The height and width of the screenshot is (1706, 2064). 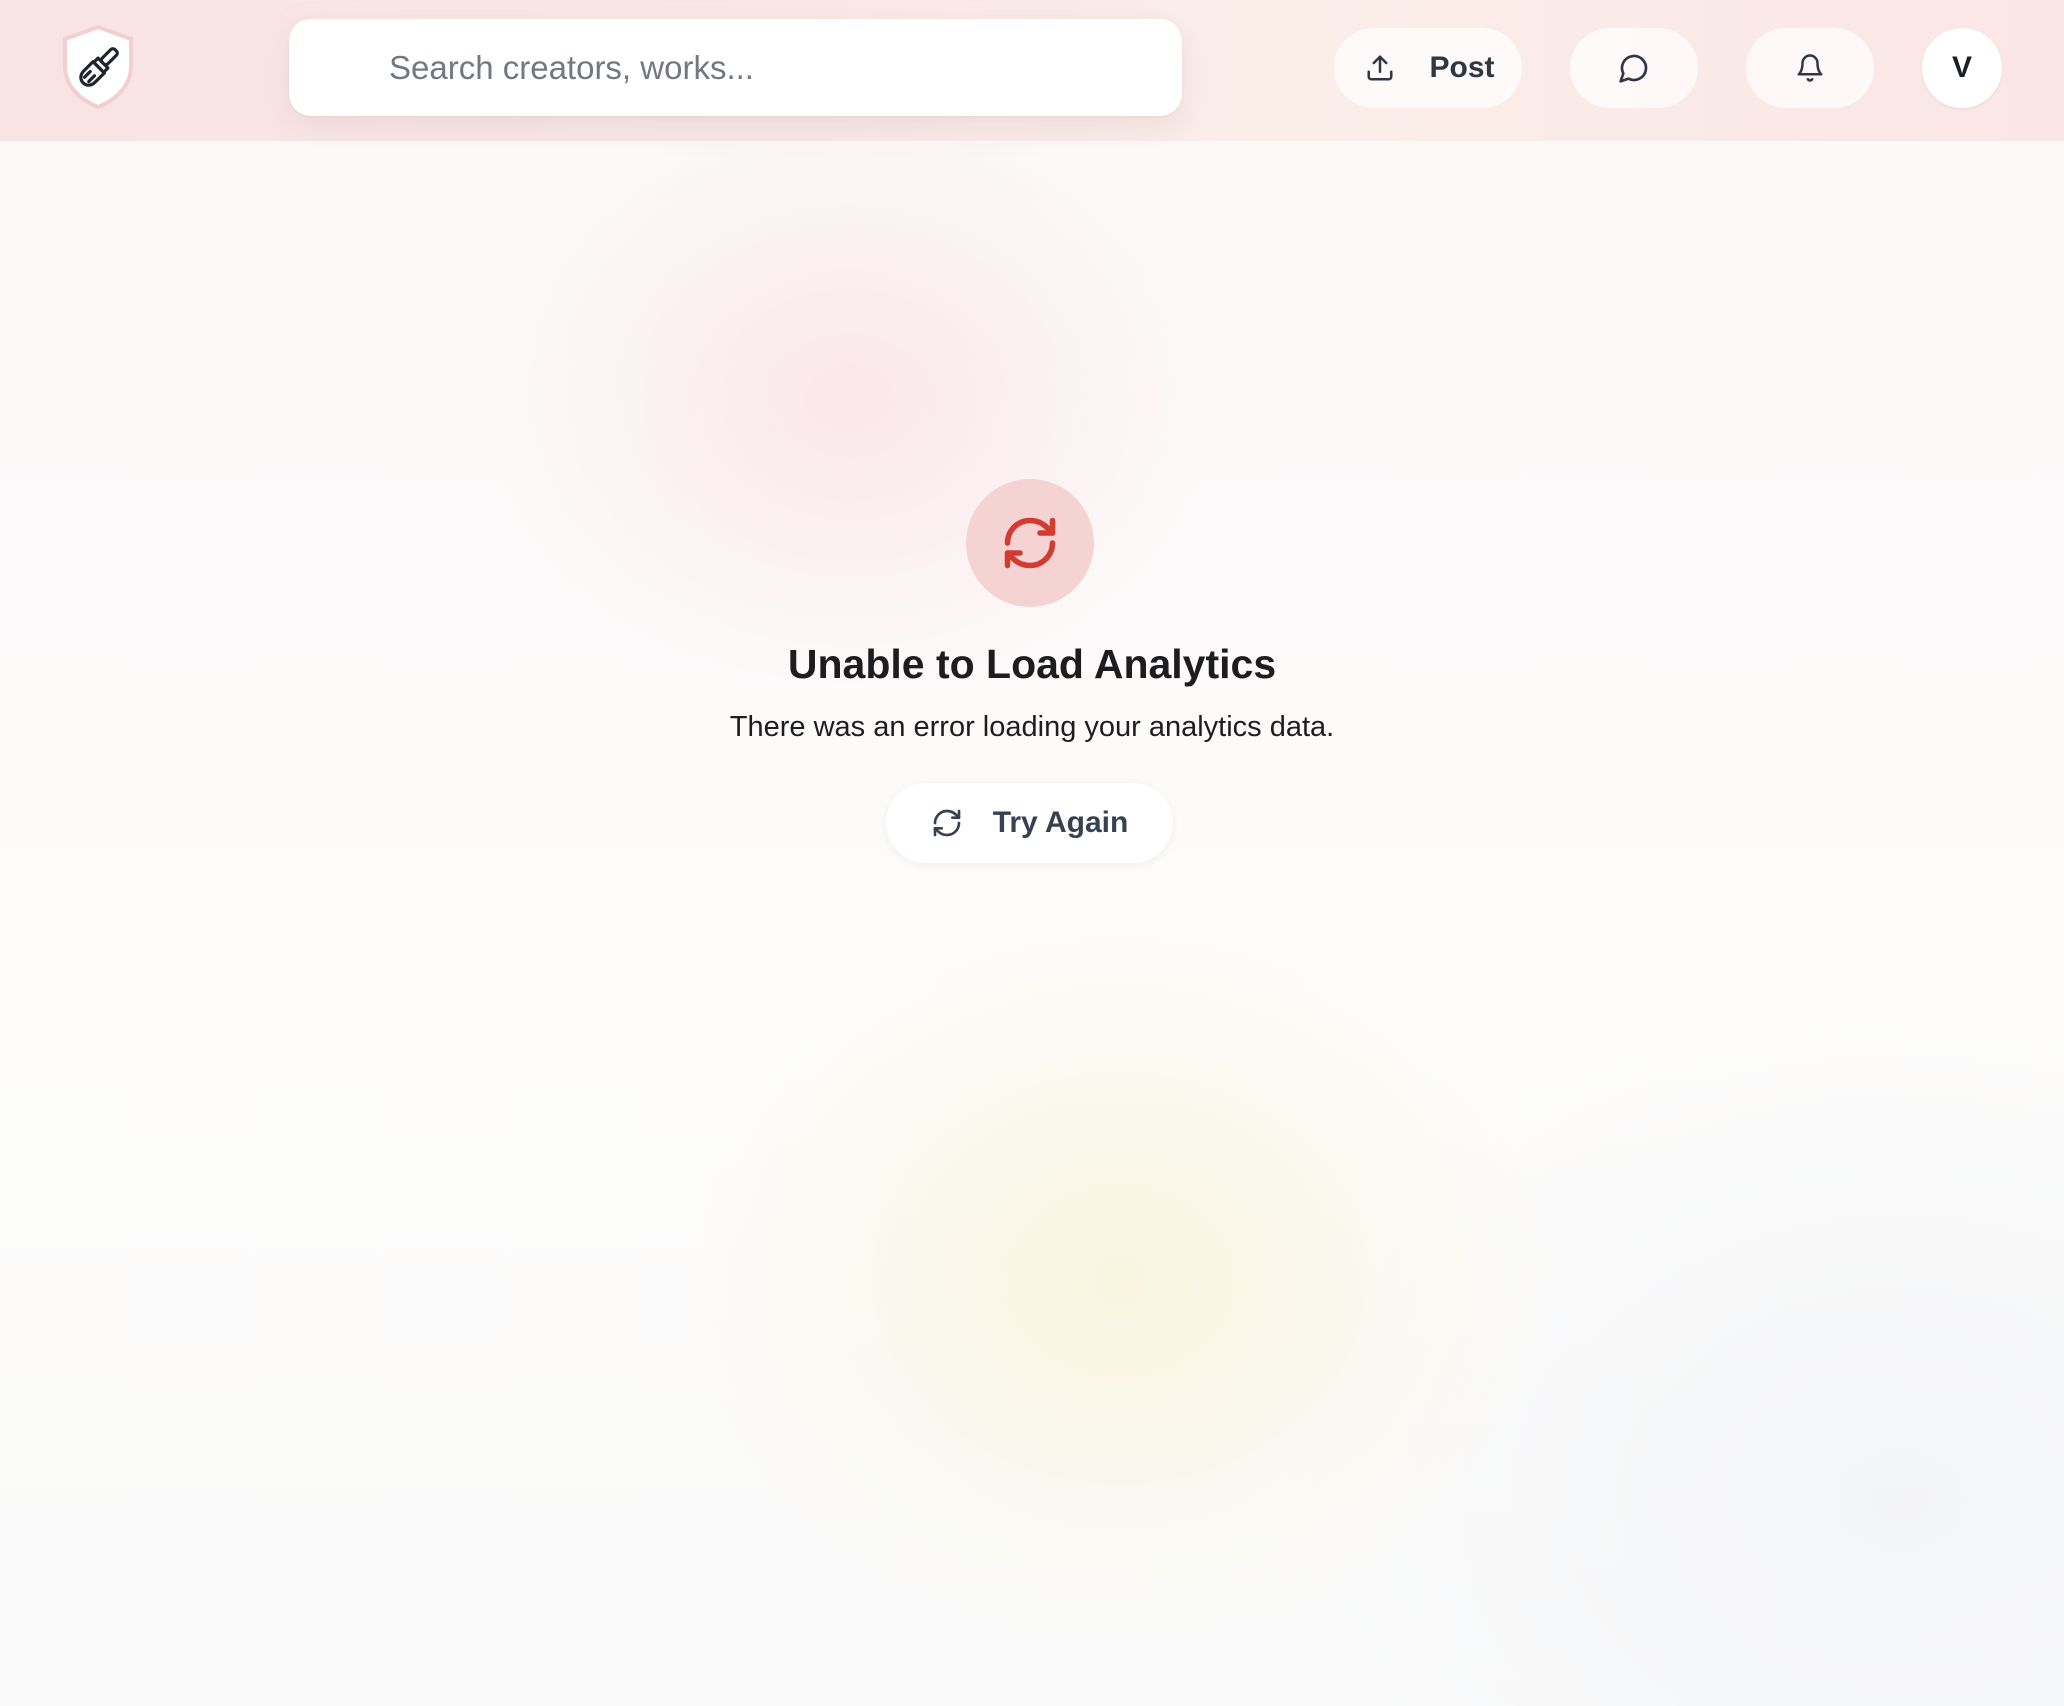 I want to click on messages-button, so click(x=1634, y=68).